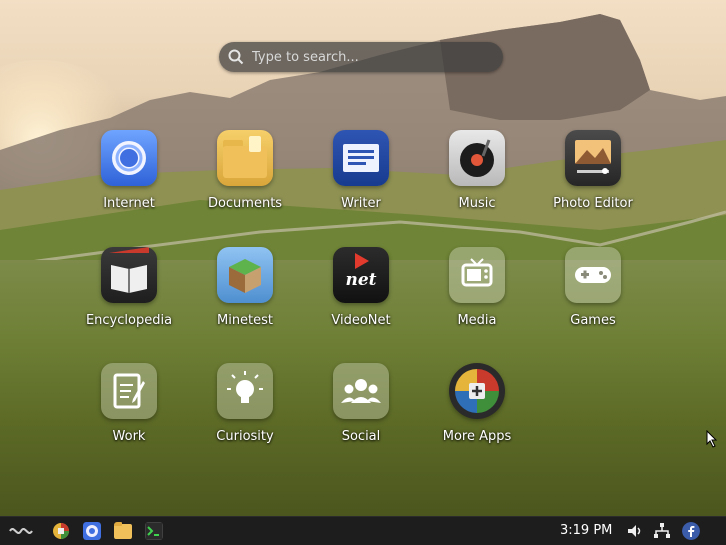  I want to click on app-label: Media, so click(477, 320).